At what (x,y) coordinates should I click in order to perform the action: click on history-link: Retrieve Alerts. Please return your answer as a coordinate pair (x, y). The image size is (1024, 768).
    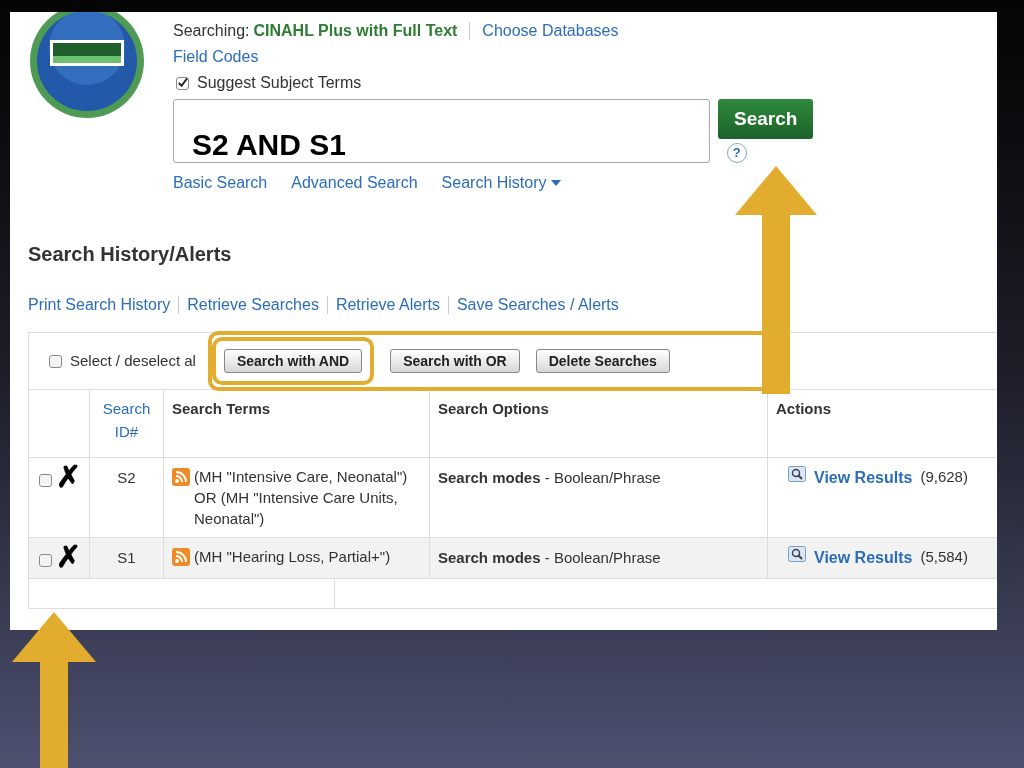
    Looking at the image, I should click on (387, 305).